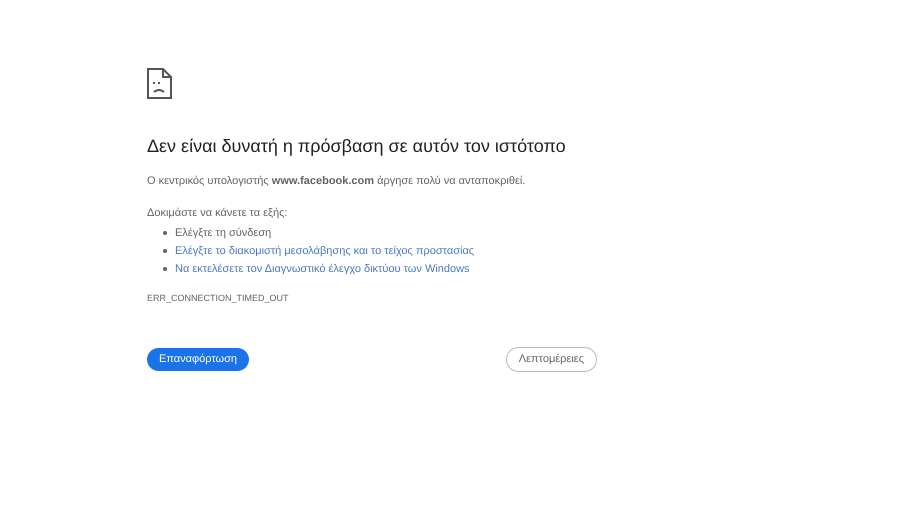 The width and height of the screenshot is (900, 517). I want to click on suggestion-link: Να εκτελέσετε τον Διαγνωστικό έλεγχο δικτύου των Windows, so click(322, 269).